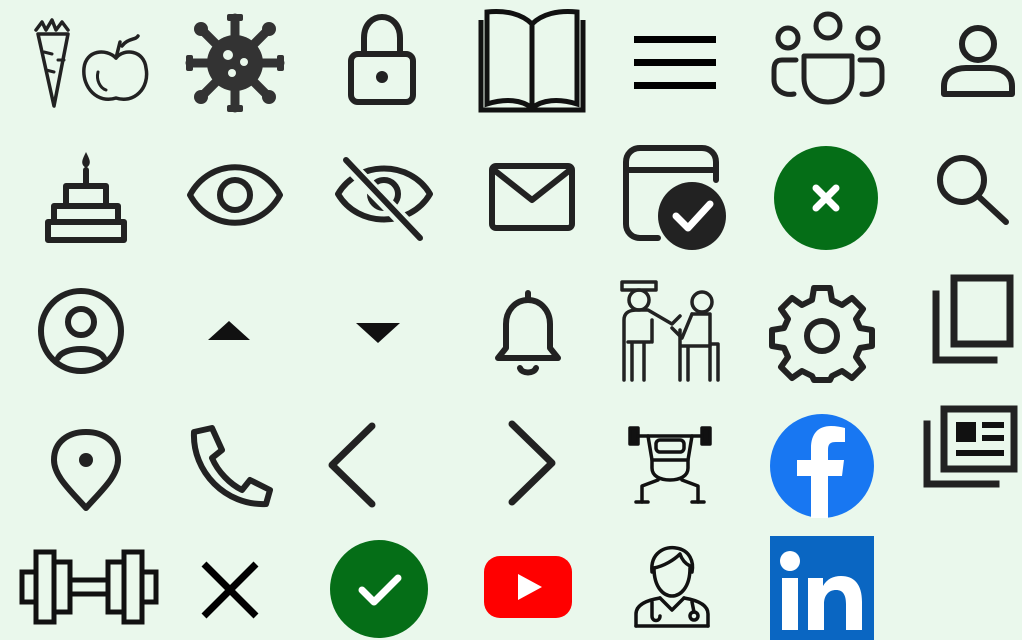 This screenshot has width=1022, height=640. What do you see at coordinates (676, 197) in the screenshot?
I see `calendar-check-icon` at bounding box center [676, 197].